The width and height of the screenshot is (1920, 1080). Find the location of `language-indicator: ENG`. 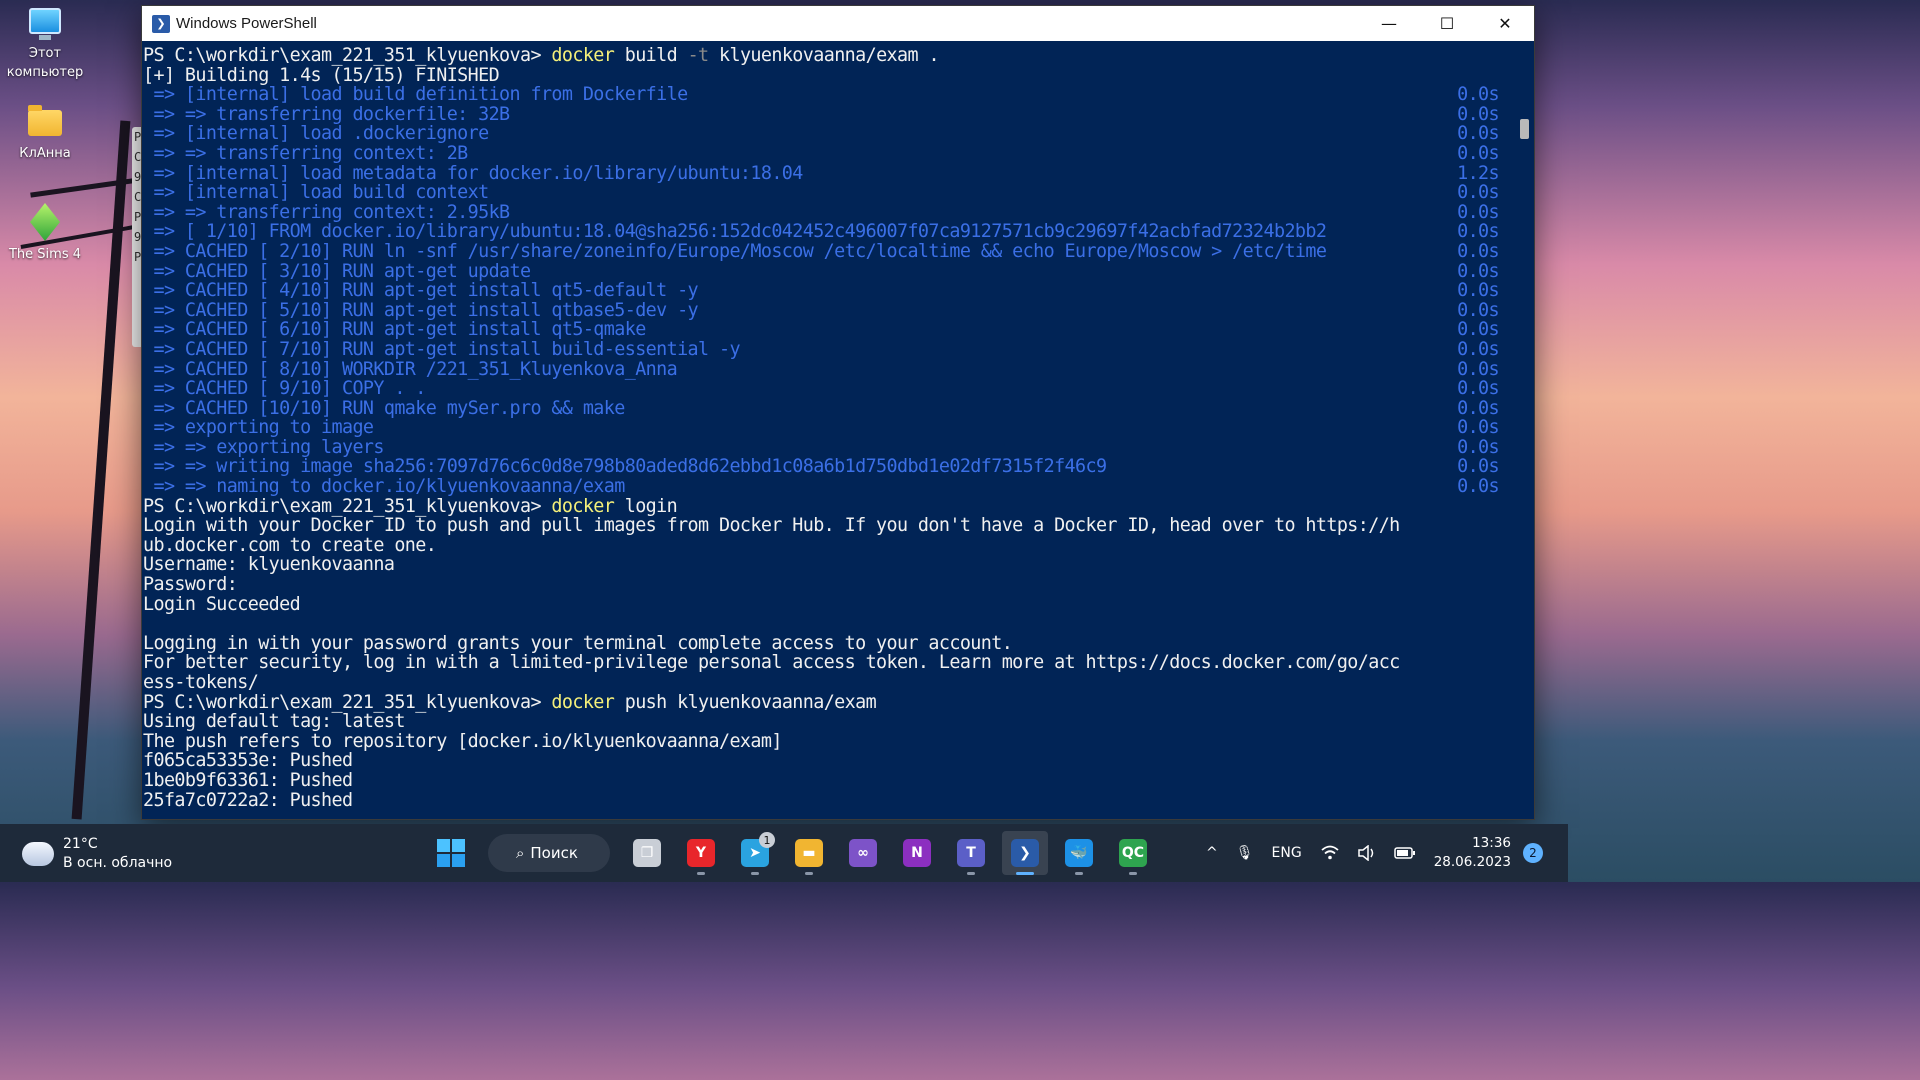

language-indicator: ENG is located at coordinates (1287, 853).